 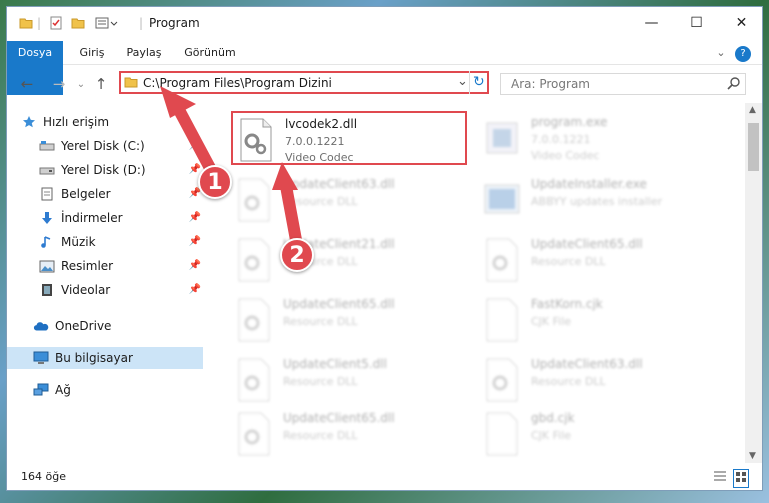 I want to click on callout-2-badge: 2, so click(x=297, y=255).